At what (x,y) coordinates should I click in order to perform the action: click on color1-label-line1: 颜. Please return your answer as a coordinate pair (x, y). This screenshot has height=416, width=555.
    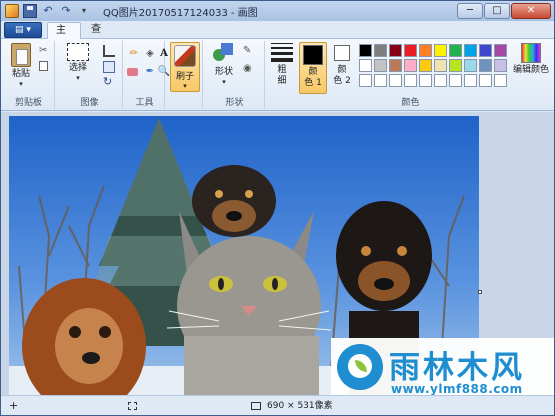
    Looking at the image, I should click on (313, 72).